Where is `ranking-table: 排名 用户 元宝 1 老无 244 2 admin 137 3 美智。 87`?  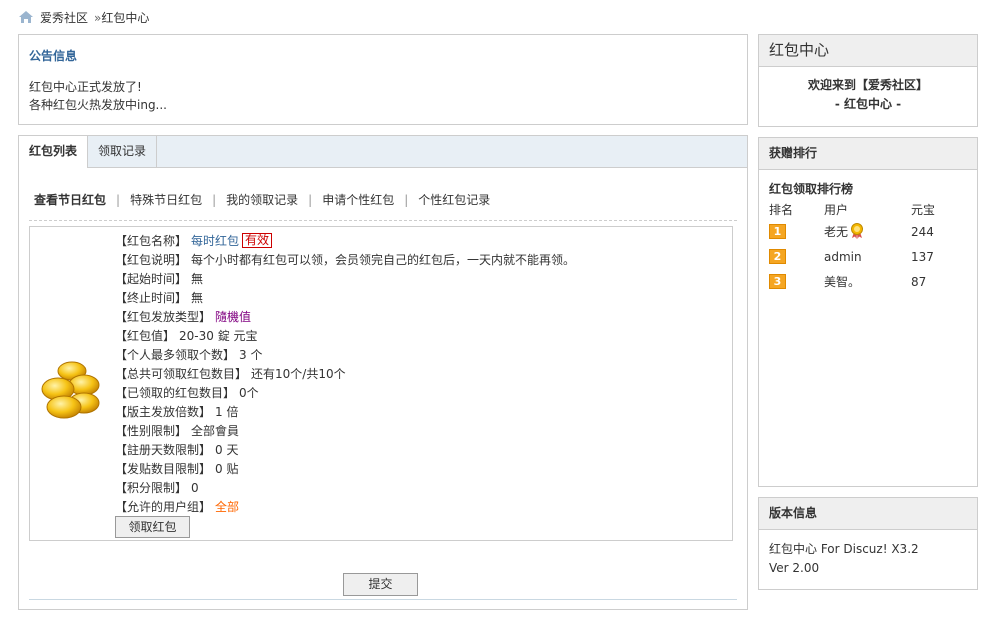
ranking-table: 排名 用户 元宝 1 老无 244 2 admin 137 3 美智。 87 is located at coordinates (859, 247).